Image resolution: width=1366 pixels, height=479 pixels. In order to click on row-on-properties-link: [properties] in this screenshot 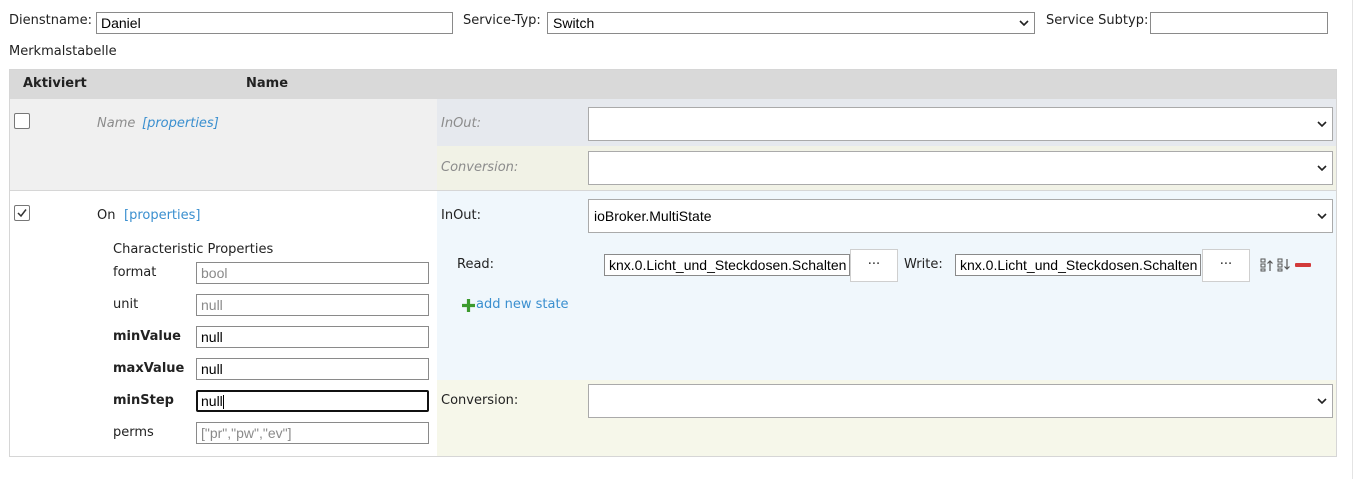, I will do `click(162, 215)`.